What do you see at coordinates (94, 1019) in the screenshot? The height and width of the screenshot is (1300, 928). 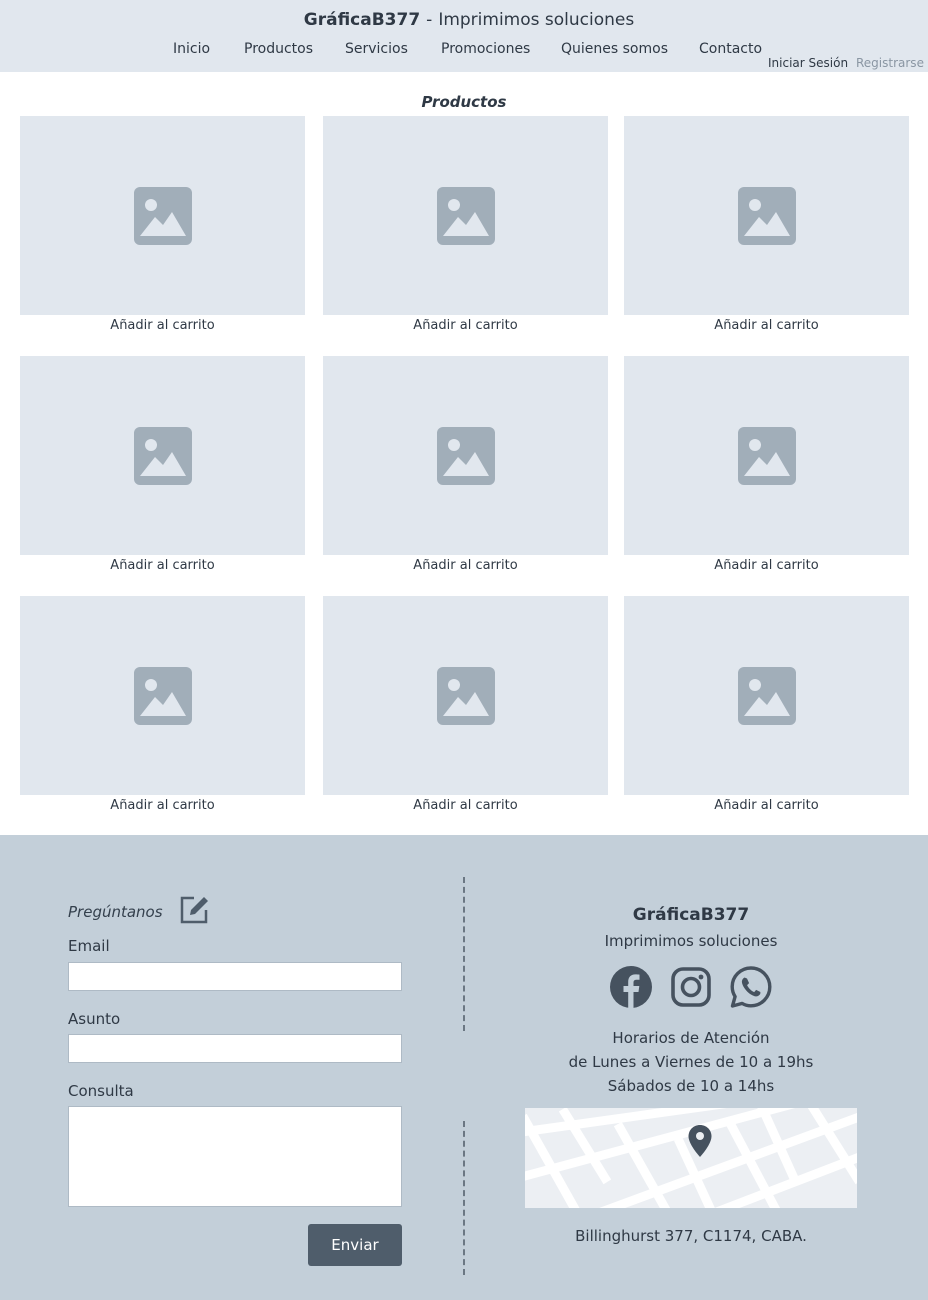 I see `subject-label: Asunto` at bounding box center [94, 1019].